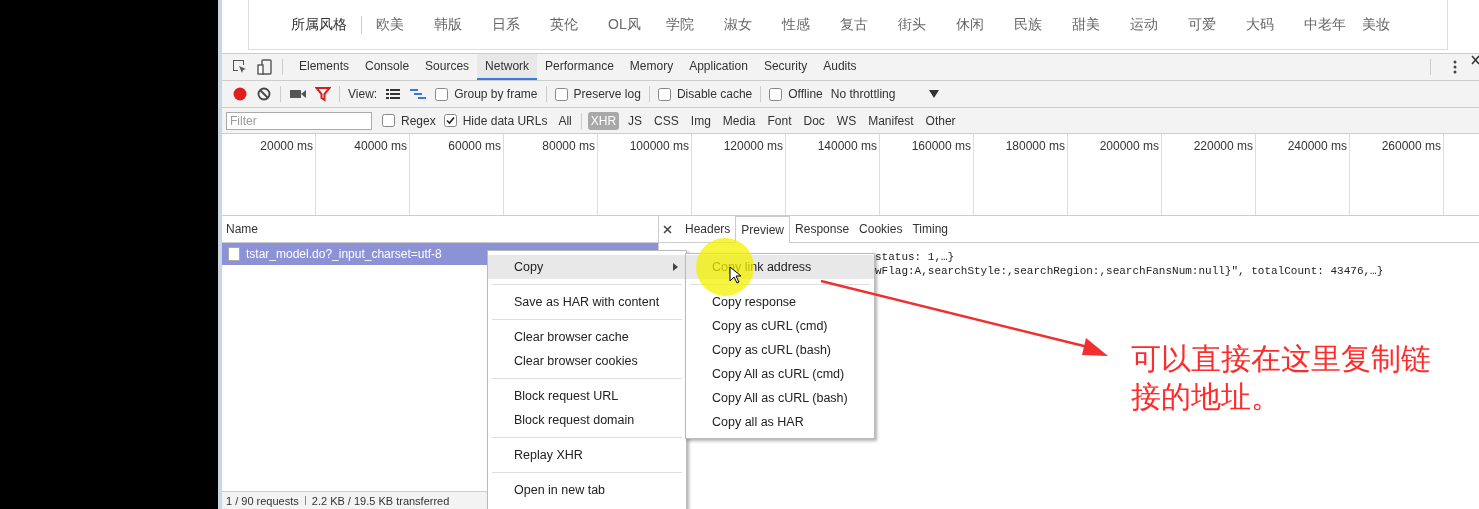 The height and width of the screenshot is (509, 1479). Describe the element at coordinates (708, 229) in the screenshot. I see `detail-tab: Headers` at that location.